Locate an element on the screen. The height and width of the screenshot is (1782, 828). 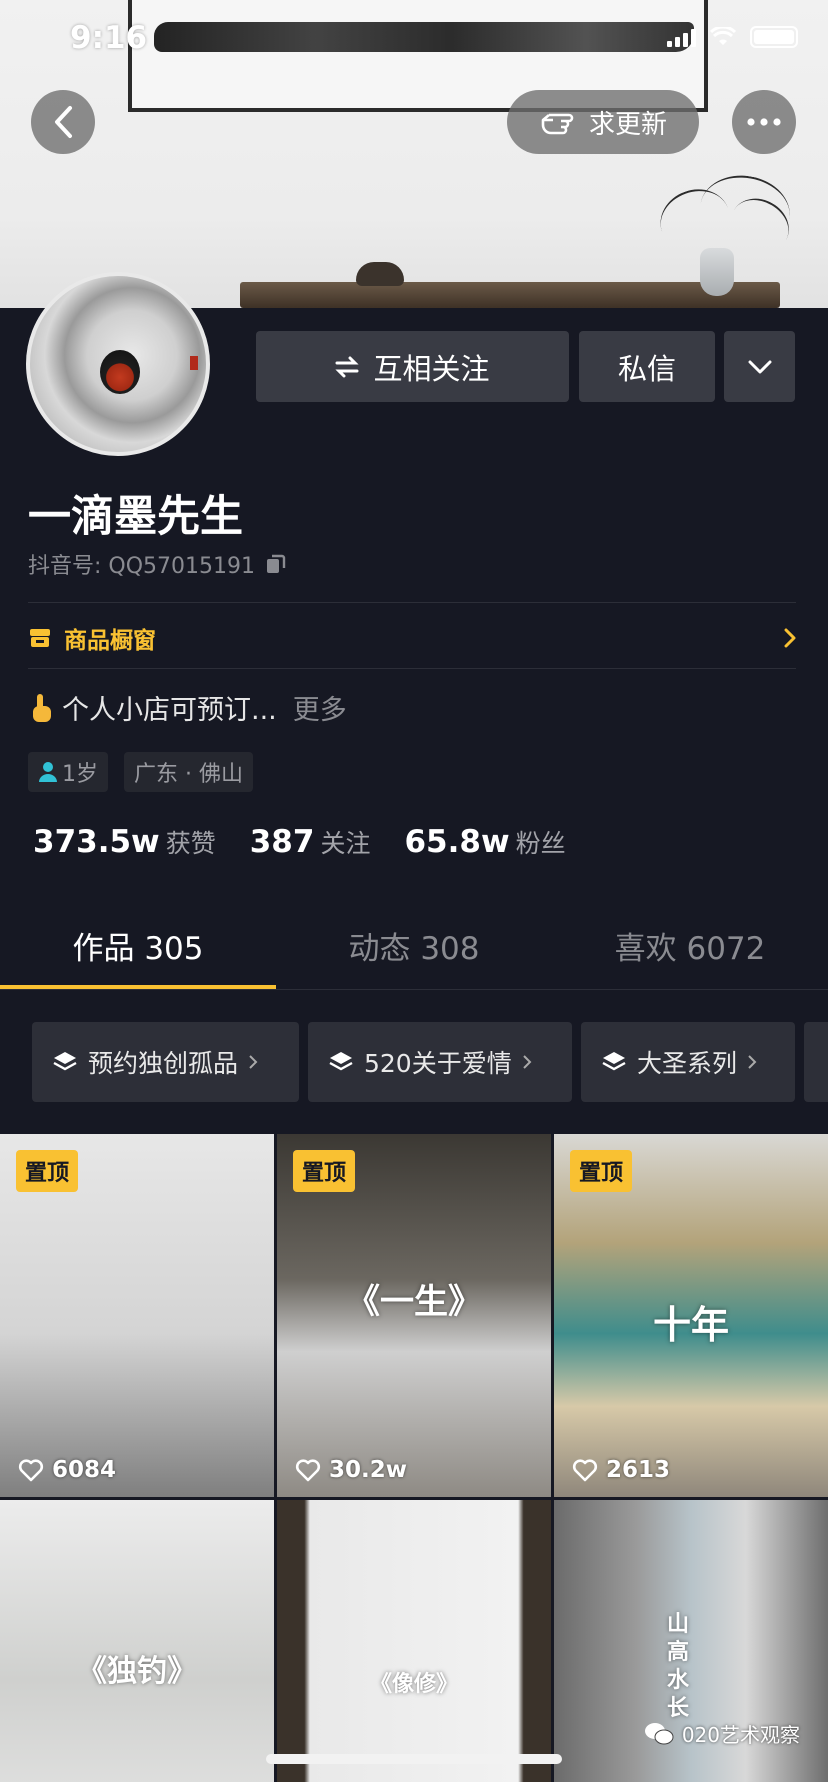
tab-liked: 喜欢 6072 is located at coordinates (690, 949).